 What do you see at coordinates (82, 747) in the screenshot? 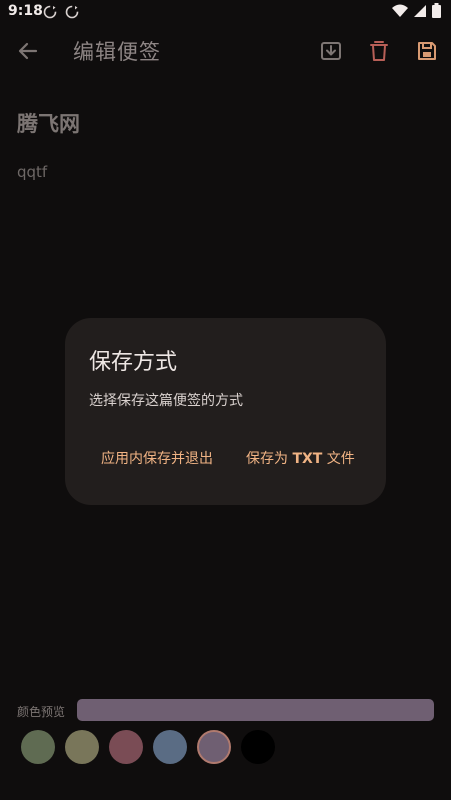
I see `color-swatch-olive` at bounding box center [82, 747].